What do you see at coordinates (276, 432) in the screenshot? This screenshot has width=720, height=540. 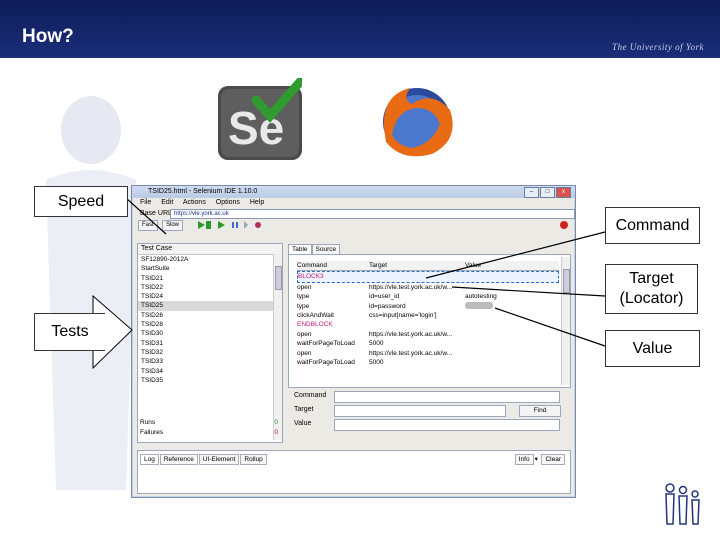 I see `failures-value: 0` at bounding box center [276, 432].